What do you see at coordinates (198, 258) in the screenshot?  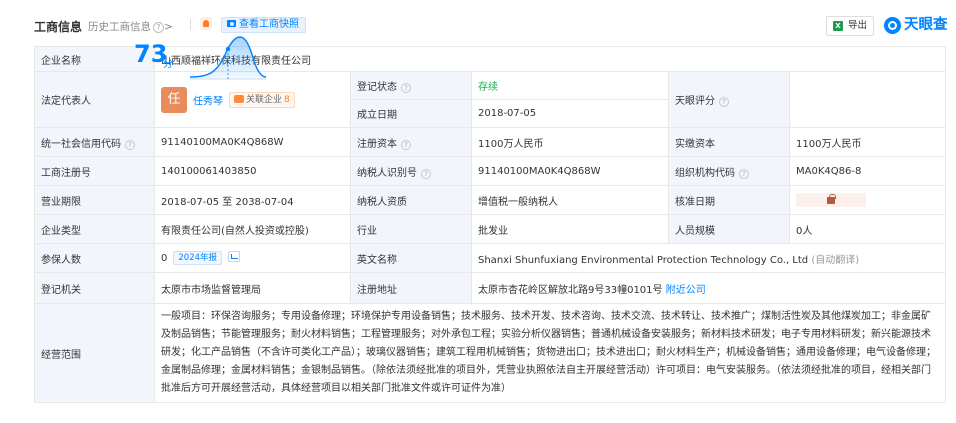 I see `annual-report-badge: 2024年报` at bounding box center [198, 258].